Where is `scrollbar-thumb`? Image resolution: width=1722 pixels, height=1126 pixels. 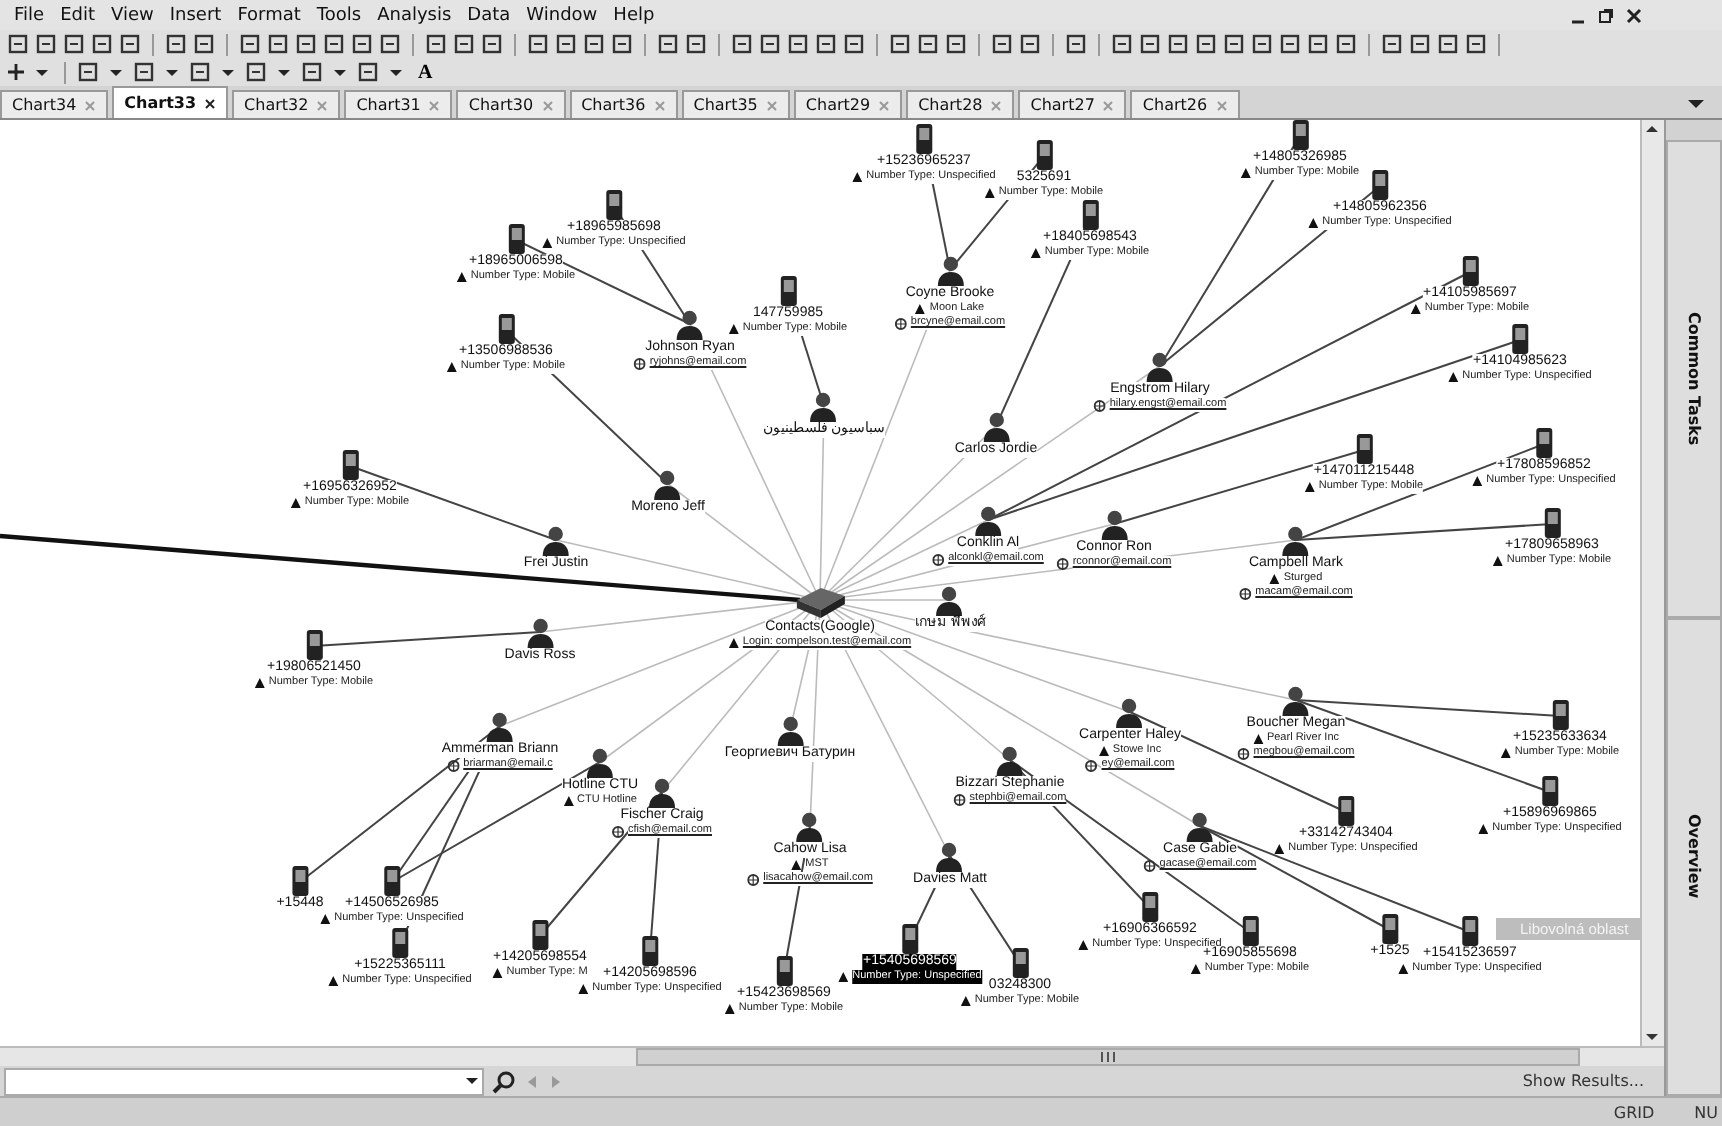
scrollbar-thumb is located at coordinates (1108, 1057).